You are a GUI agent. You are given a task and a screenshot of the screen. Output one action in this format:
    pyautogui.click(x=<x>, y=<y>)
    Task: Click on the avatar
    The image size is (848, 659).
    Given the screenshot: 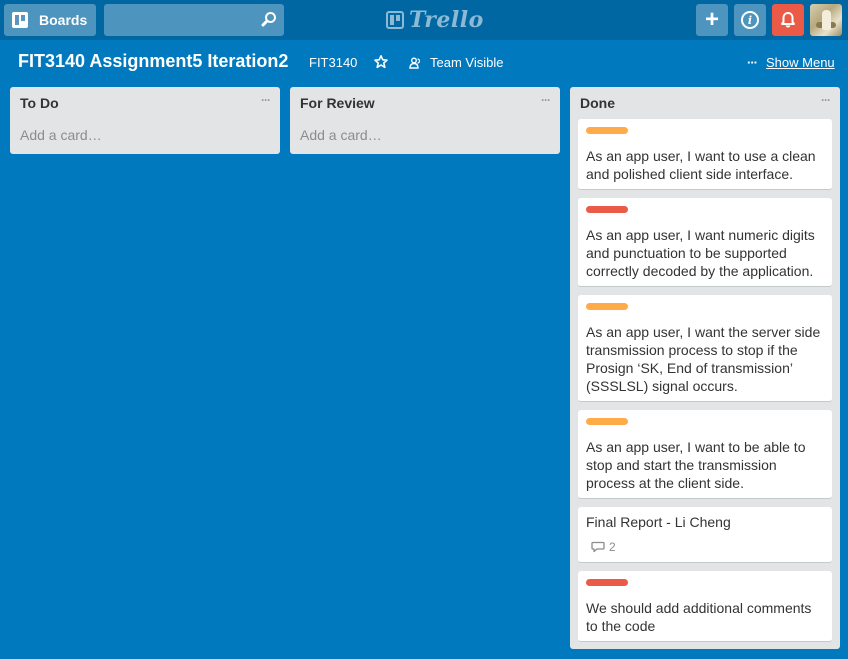 What is the action you would take?
    pyautogui.click(x=826, y=20)
    